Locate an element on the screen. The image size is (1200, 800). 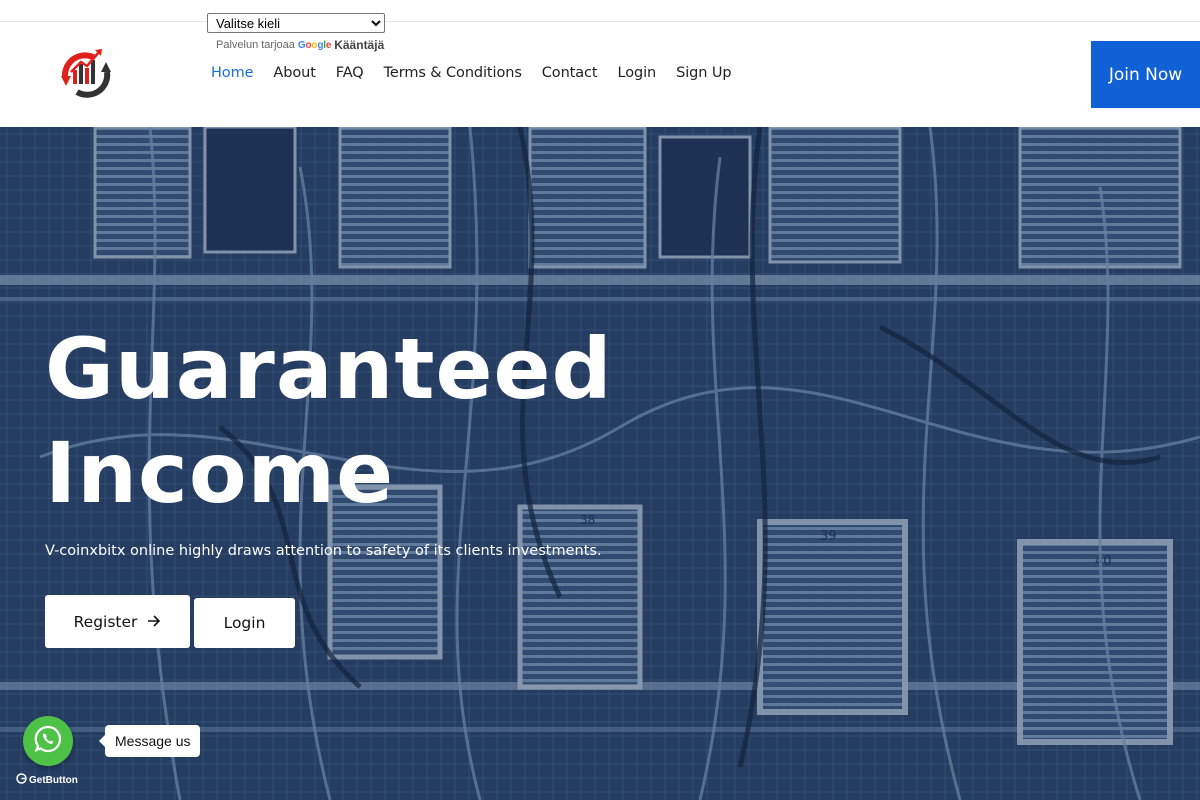
nav-terms: Terms & Conditions is located at coordinates (453, 73).